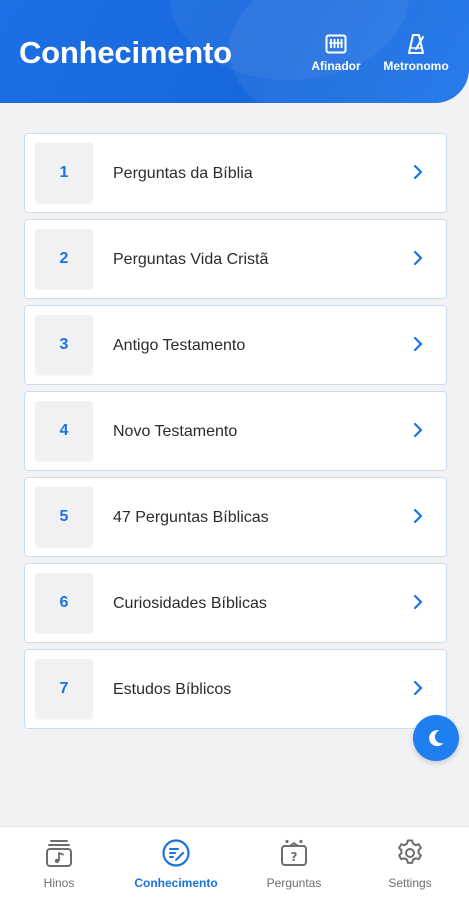  I want to click on item-label: 47 Perguntas Bíblicas, so click(191, 517).